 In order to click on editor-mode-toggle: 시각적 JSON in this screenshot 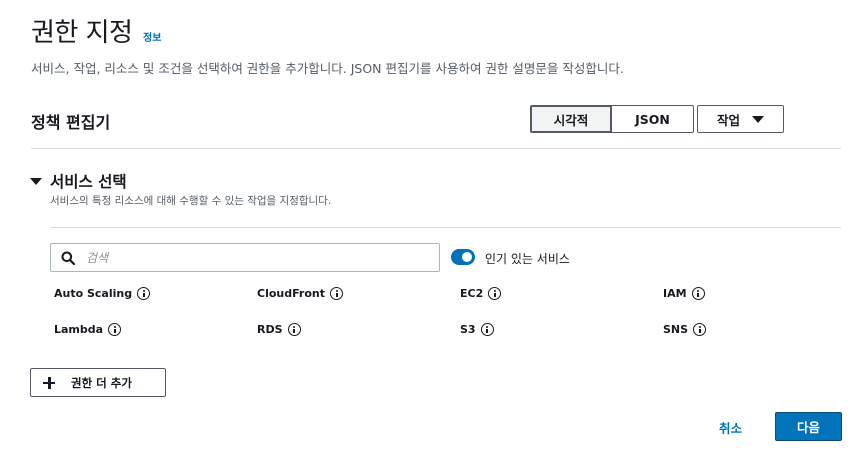, I will do `click(612, 119)`.